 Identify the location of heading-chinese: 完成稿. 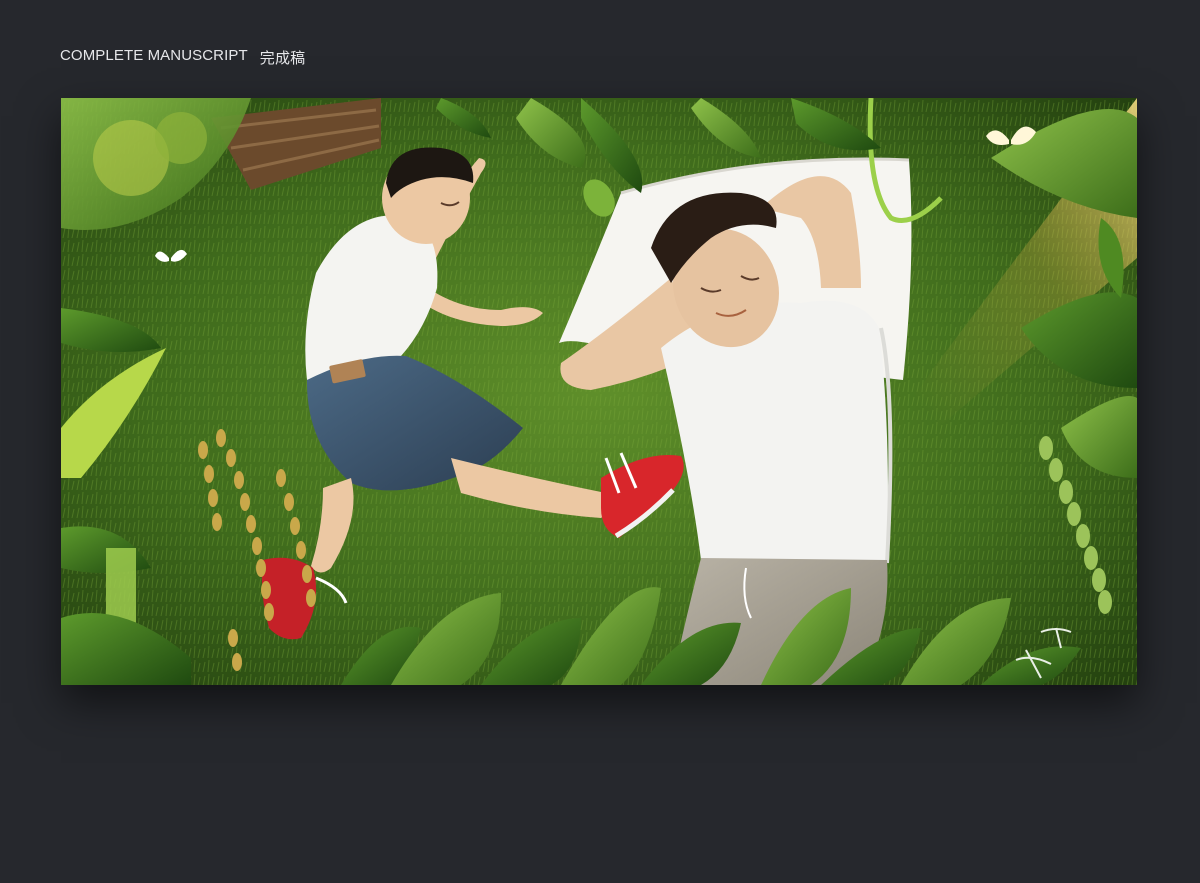
(282, 58).